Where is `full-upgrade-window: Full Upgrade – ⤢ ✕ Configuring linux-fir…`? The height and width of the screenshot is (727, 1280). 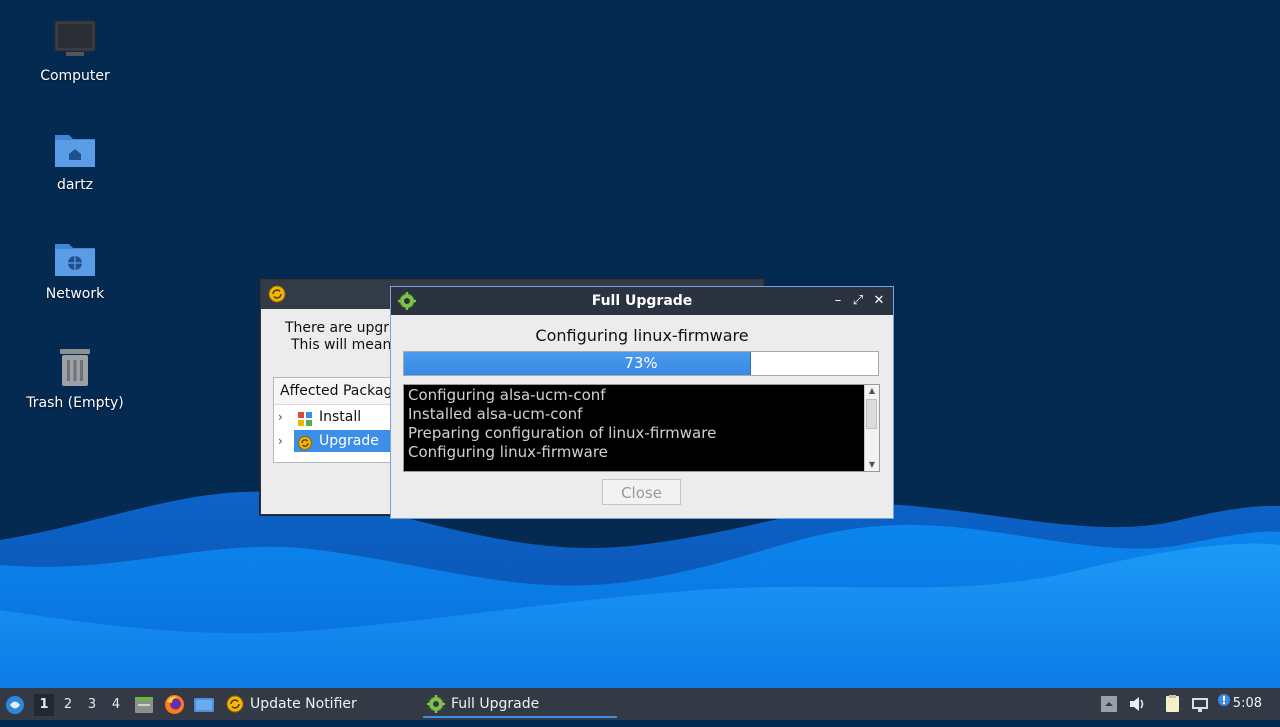 full-upgrade-window: Full Upgrade – ⤢ ✕ Configuring linux-fir… is located at coordinates (642, 402).